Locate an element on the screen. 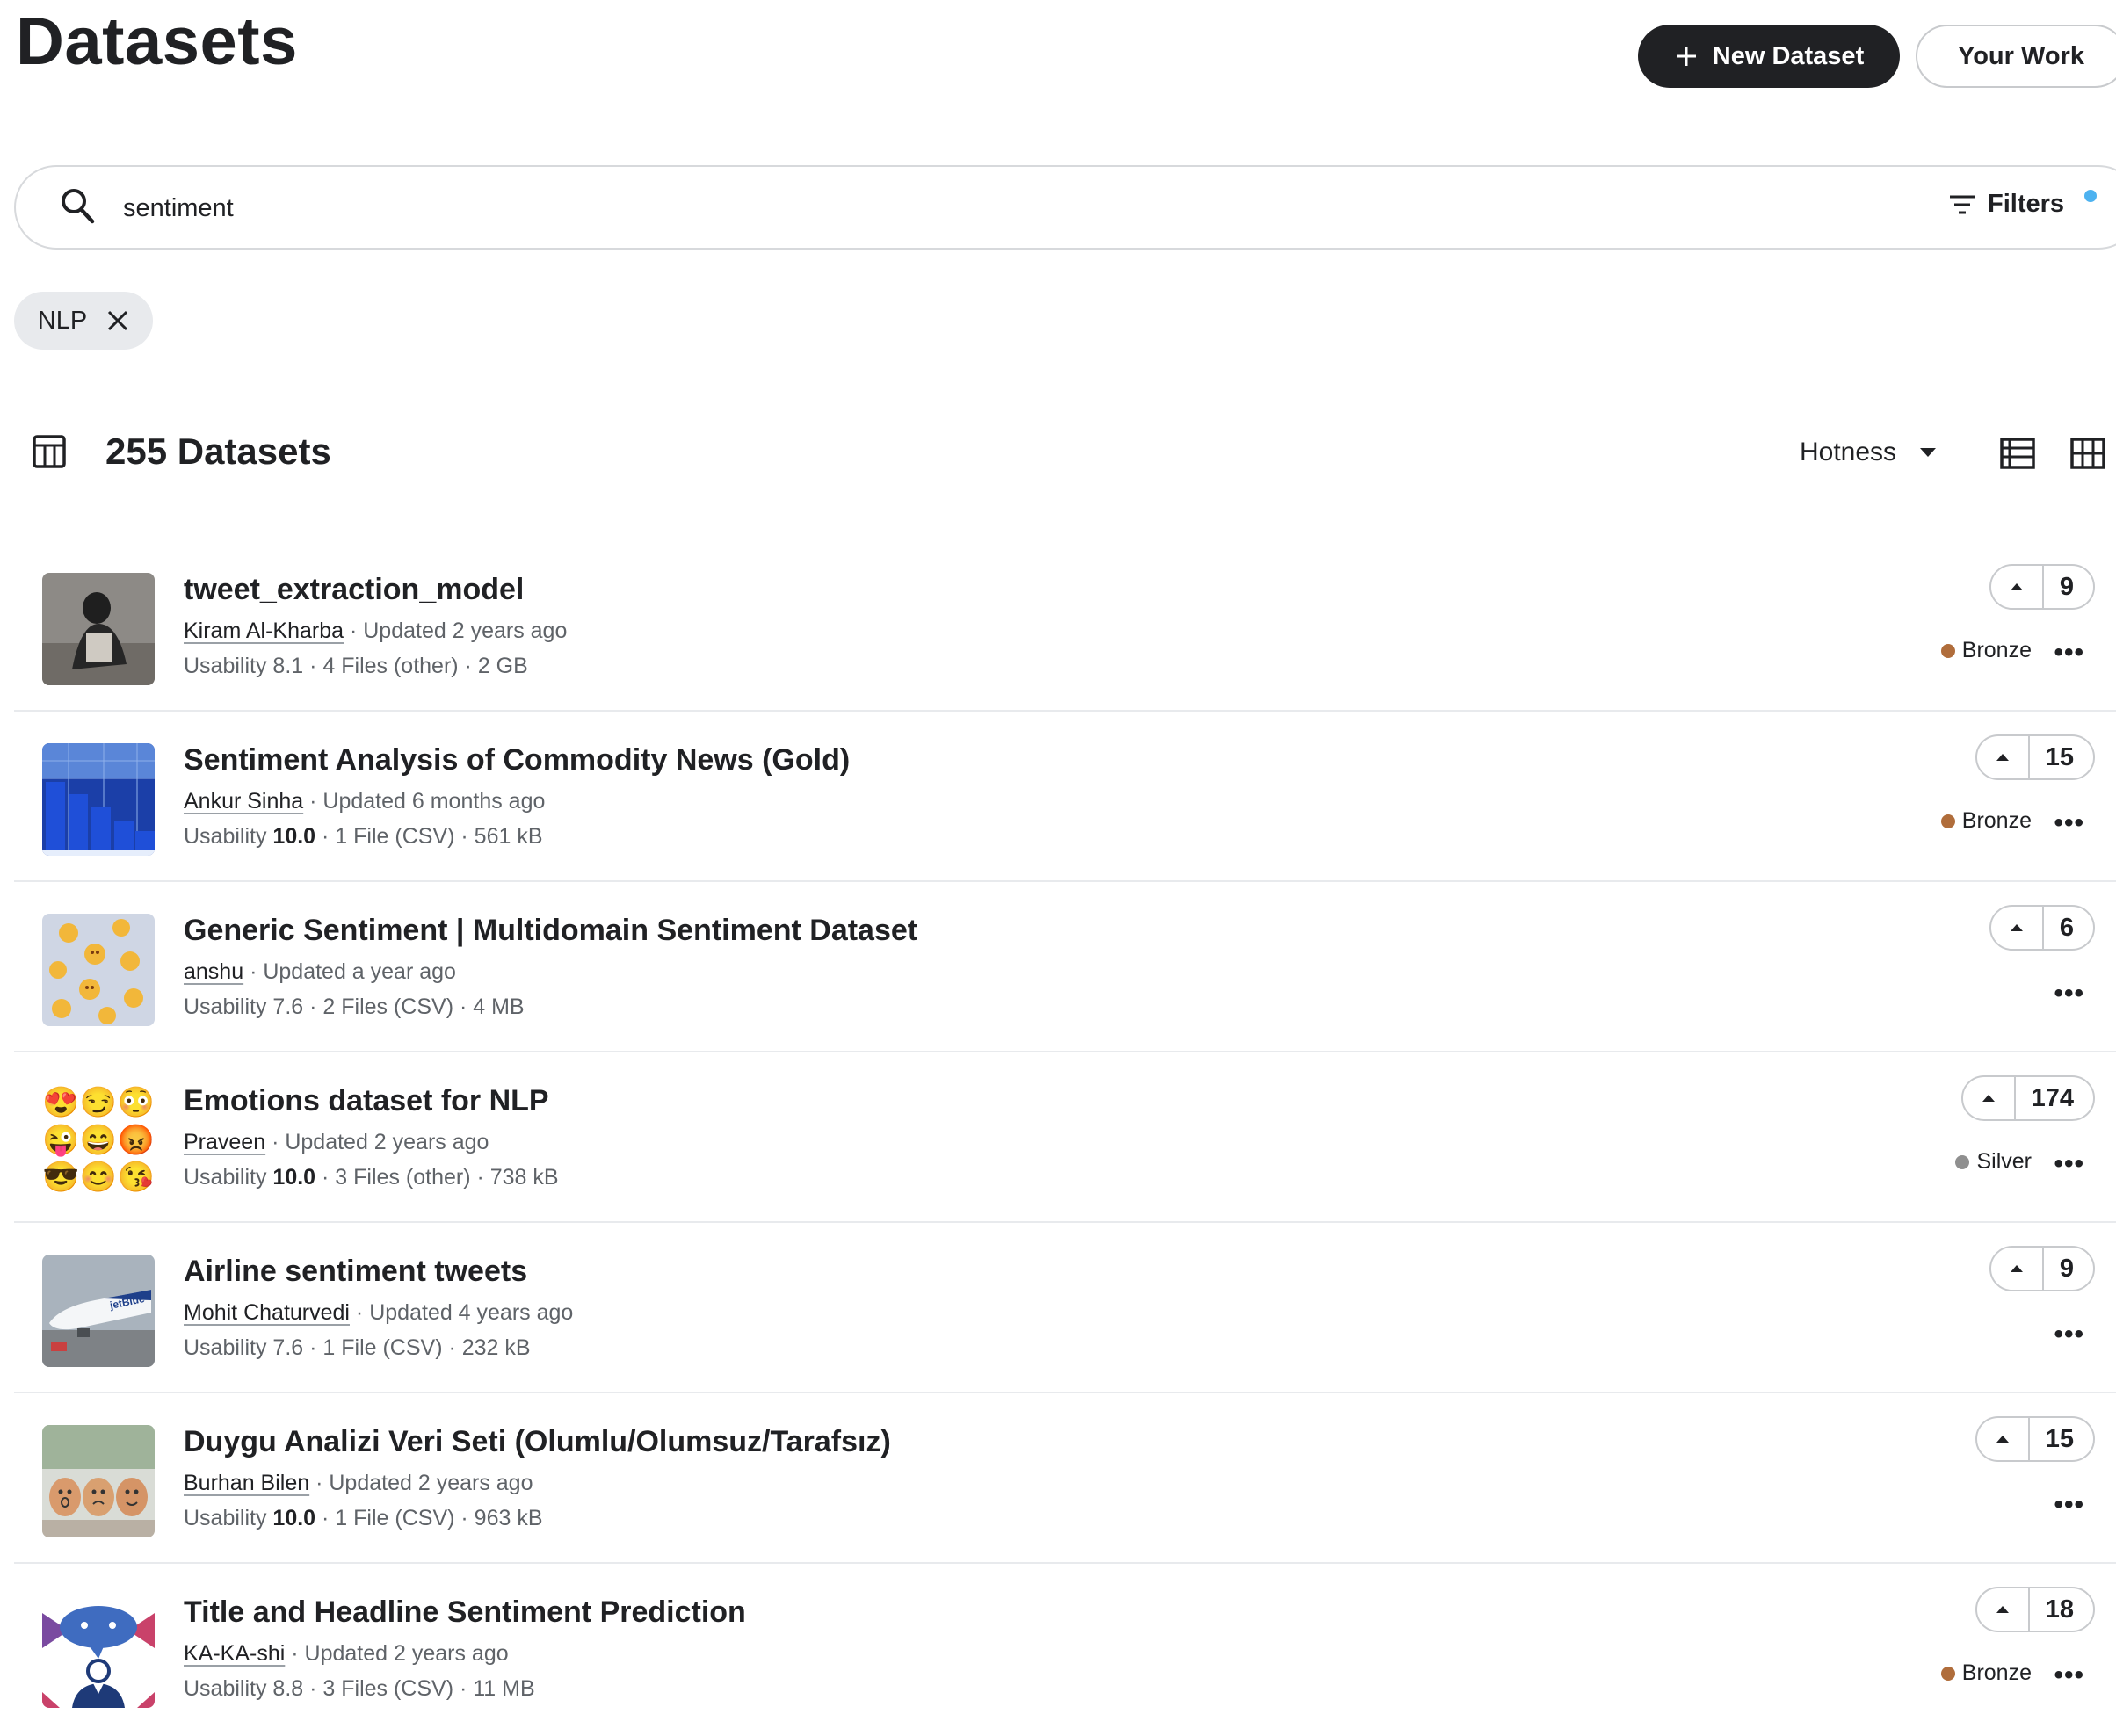  vote-count: 174 is located at coordinates (2052, 1097).